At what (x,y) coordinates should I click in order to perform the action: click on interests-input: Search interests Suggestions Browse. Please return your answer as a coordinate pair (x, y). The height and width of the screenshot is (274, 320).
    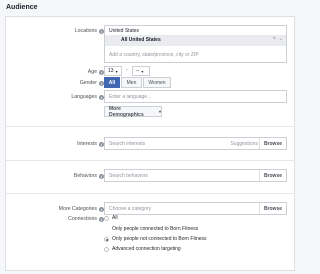
    Looking at the image, I should click on (195, 143).